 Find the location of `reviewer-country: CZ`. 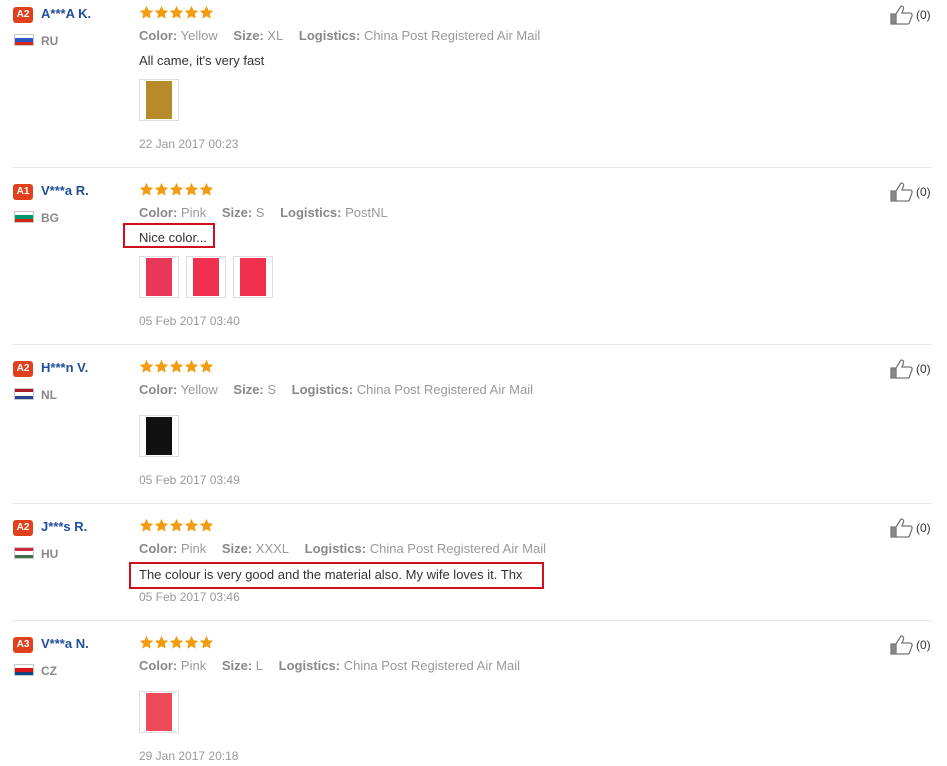

reviewer-country: CZ is located at coordinates (49, 671).